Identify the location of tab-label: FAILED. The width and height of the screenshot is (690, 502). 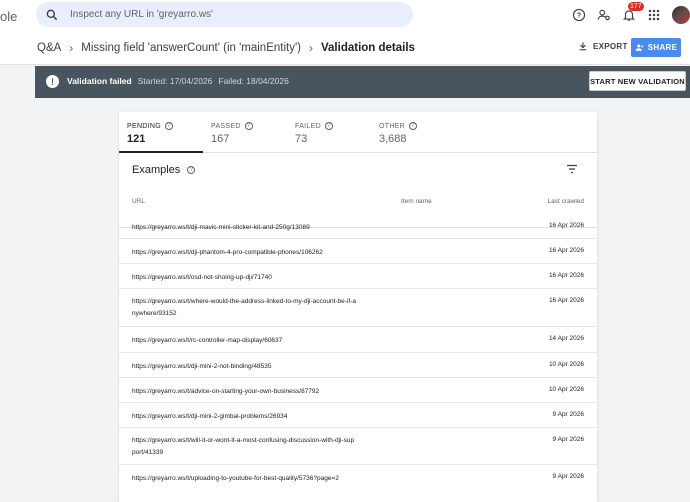
(308, 126).